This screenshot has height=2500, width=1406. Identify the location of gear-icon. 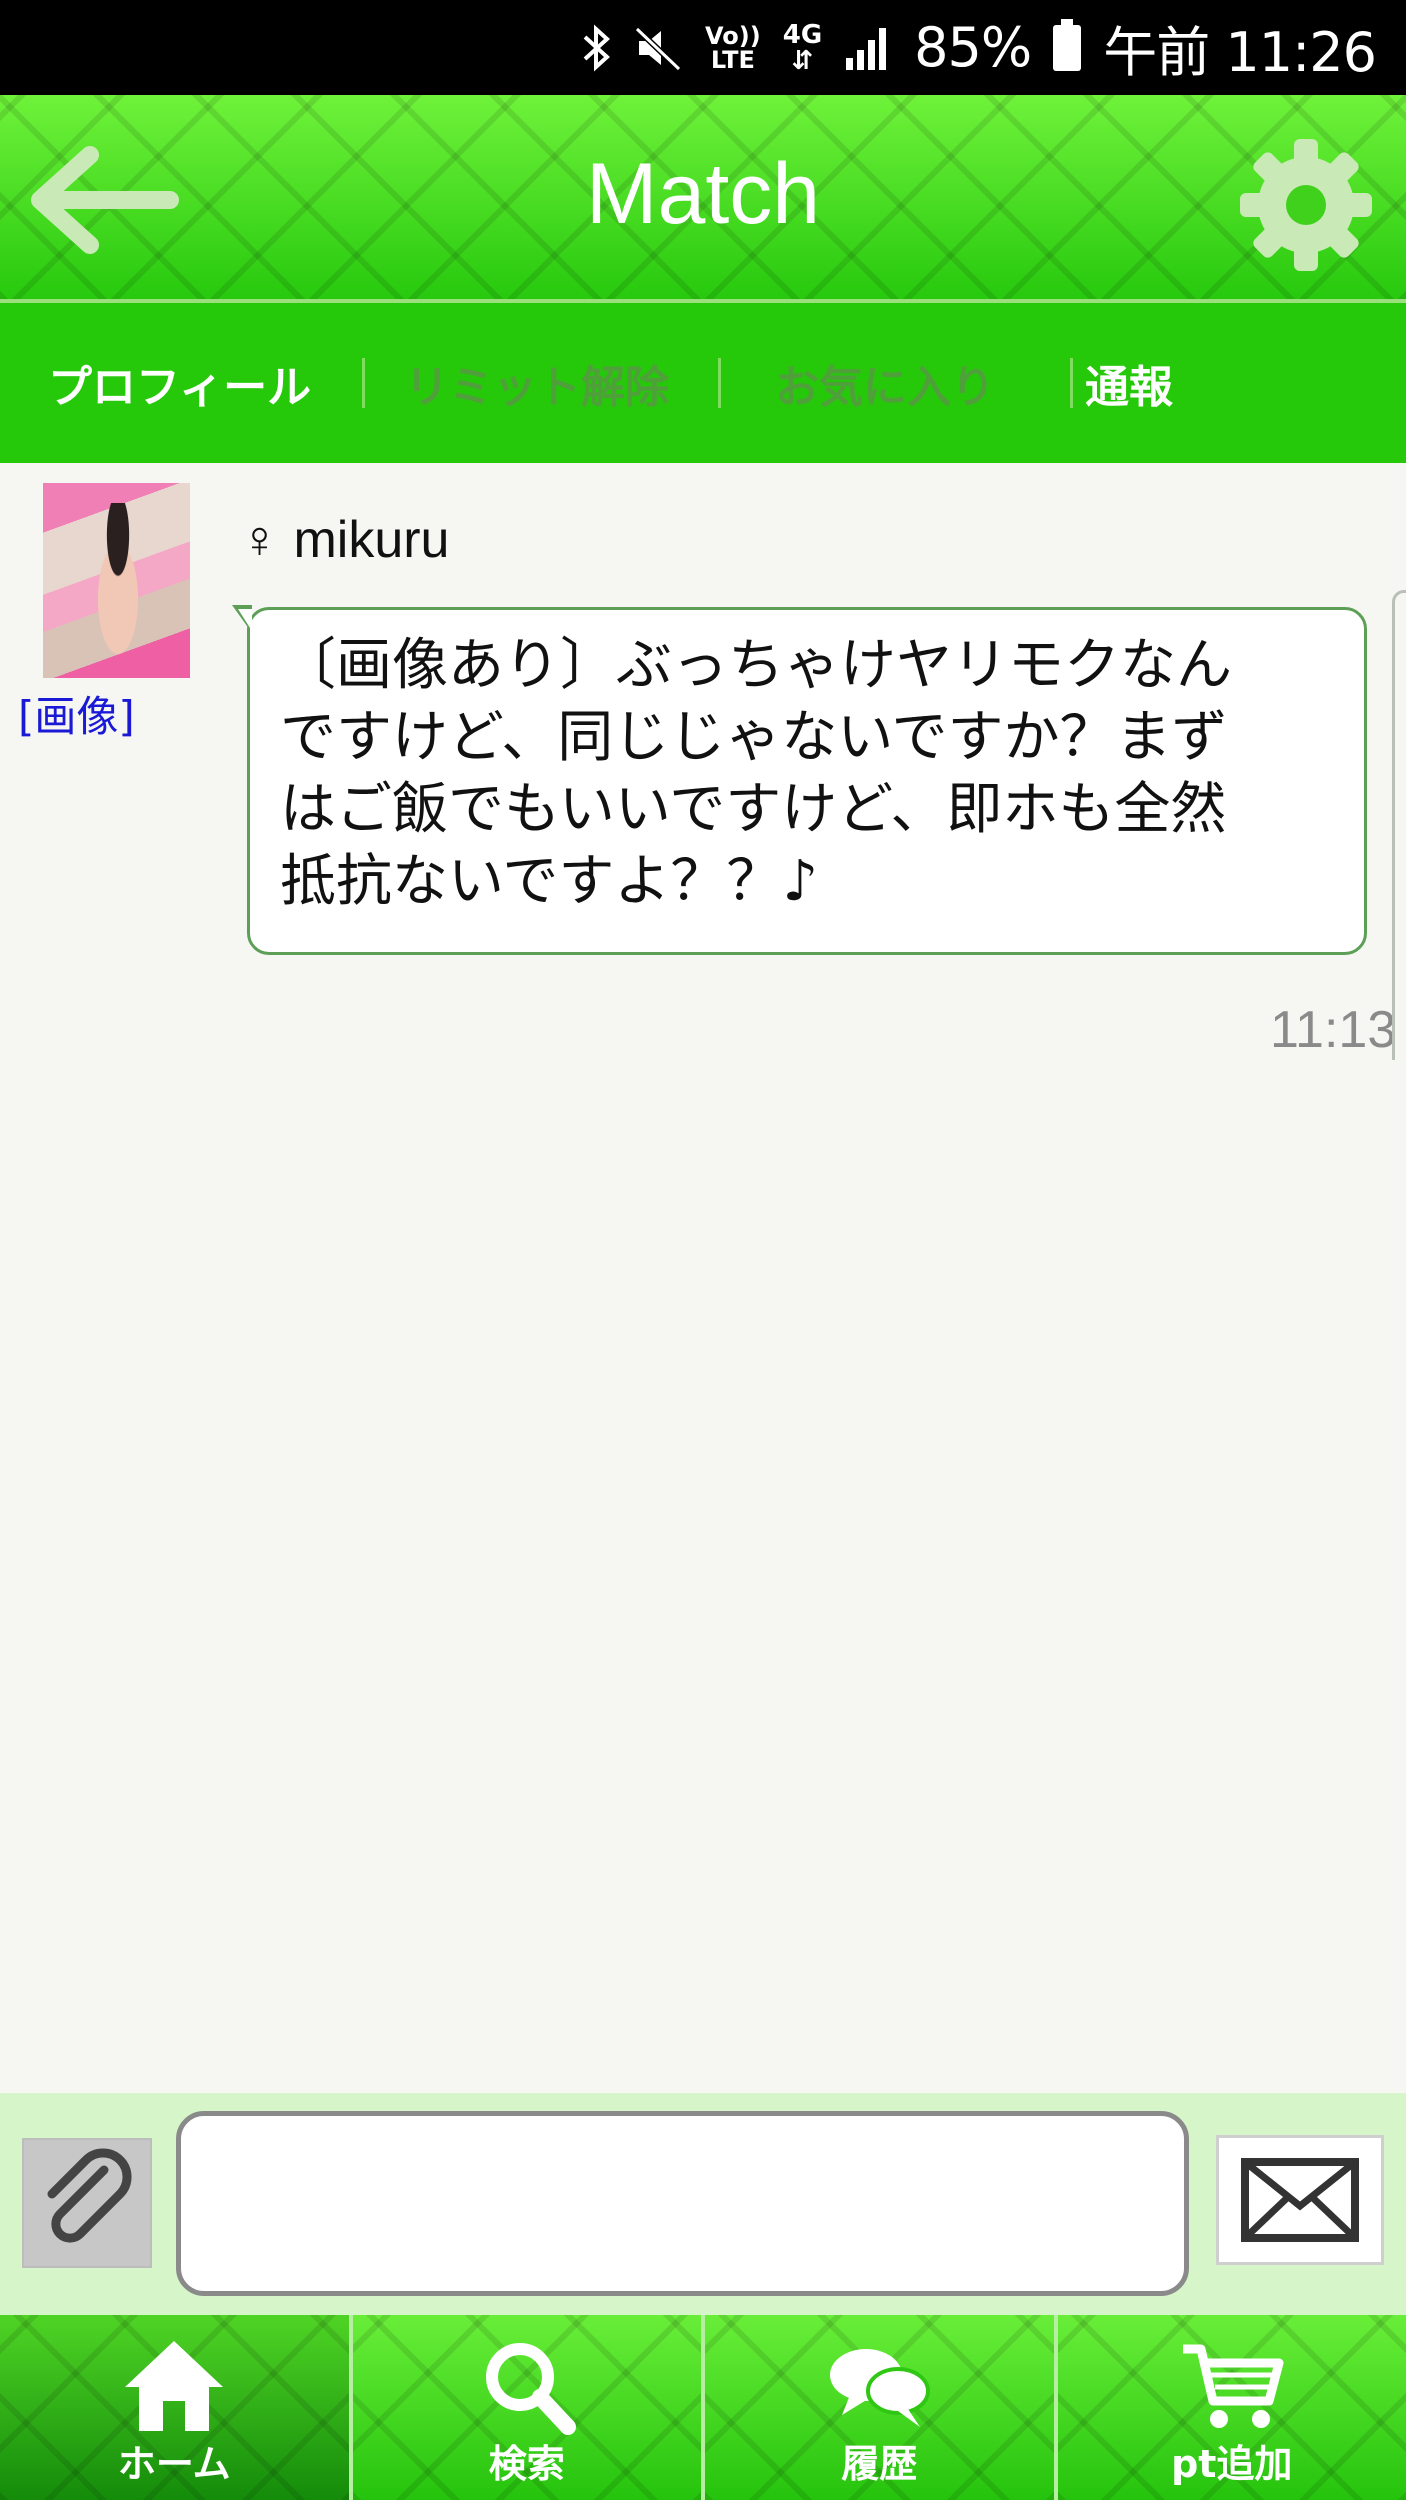
(1306, 205).